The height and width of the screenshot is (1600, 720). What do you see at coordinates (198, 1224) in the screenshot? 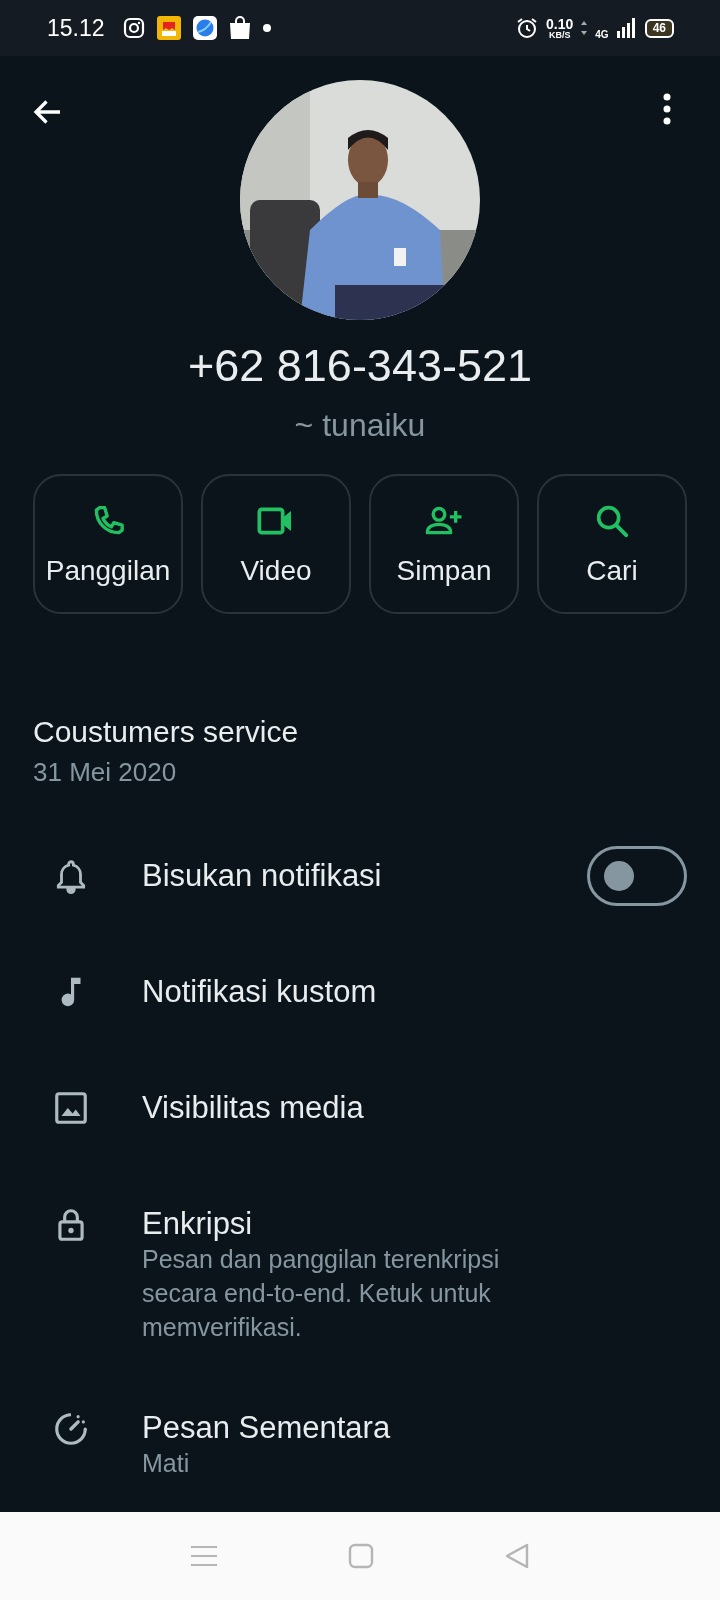
I see `setting-label: Enkripsi` at bounding box center [198, 1224].